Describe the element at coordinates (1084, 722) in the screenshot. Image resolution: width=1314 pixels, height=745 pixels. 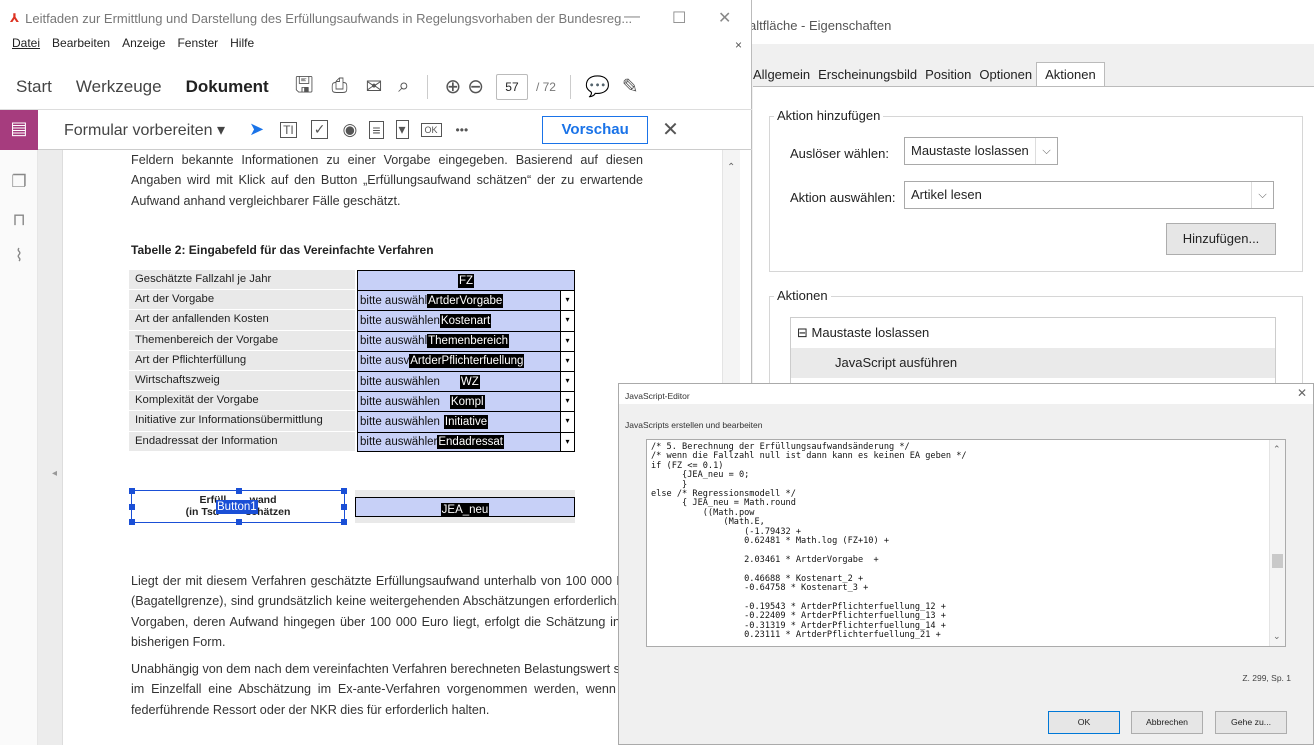
I see `ok-button: OK` at that location.